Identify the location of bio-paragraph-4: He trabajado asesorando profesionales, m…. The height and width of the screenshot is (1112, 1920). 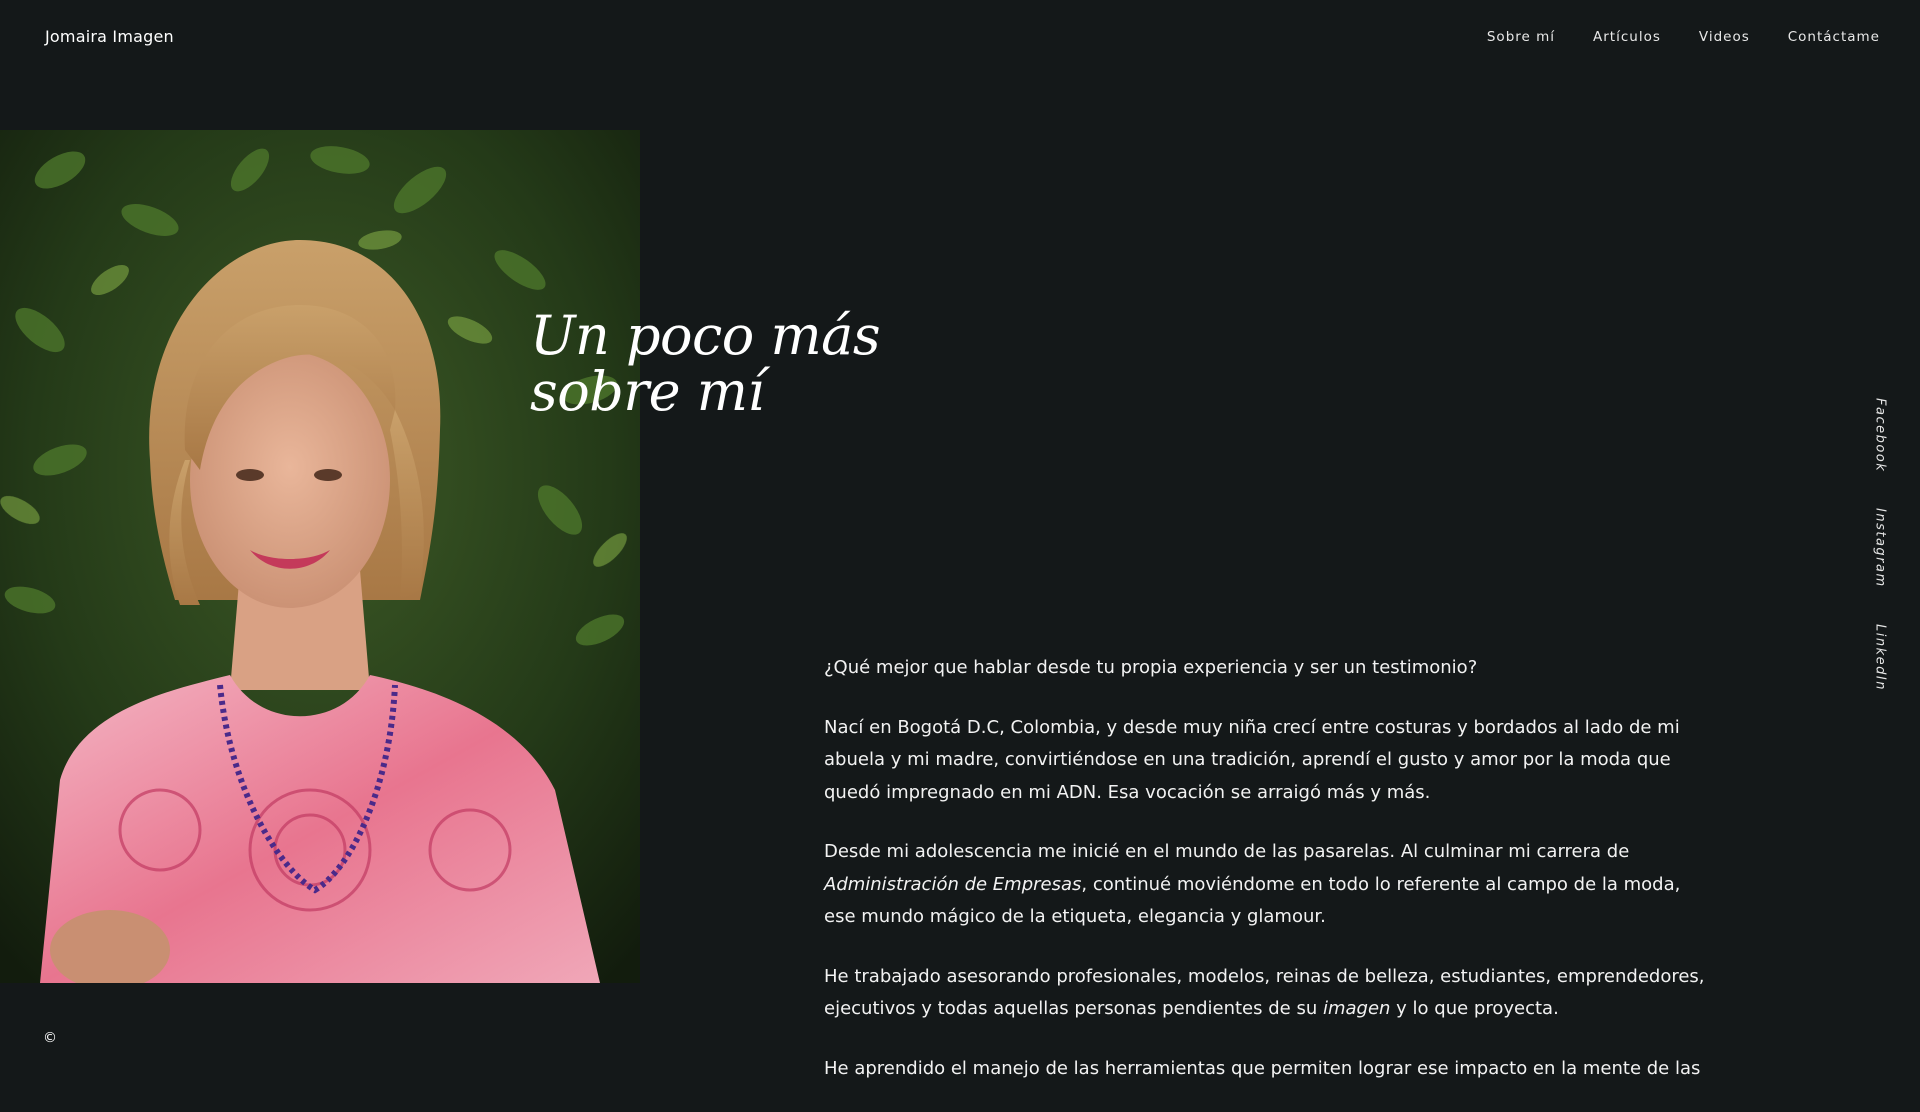
(1269, 993).